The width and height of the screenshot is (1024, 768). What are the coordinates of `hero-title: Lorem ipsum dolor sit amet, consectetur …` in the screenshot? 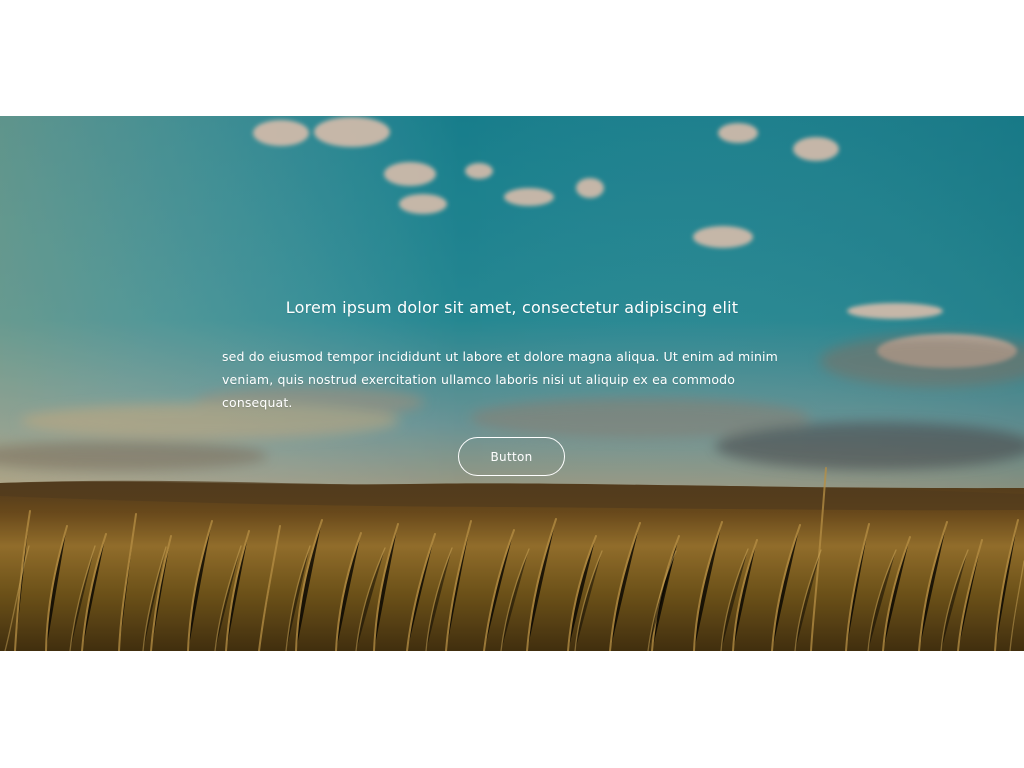 It's located at (512, 307).